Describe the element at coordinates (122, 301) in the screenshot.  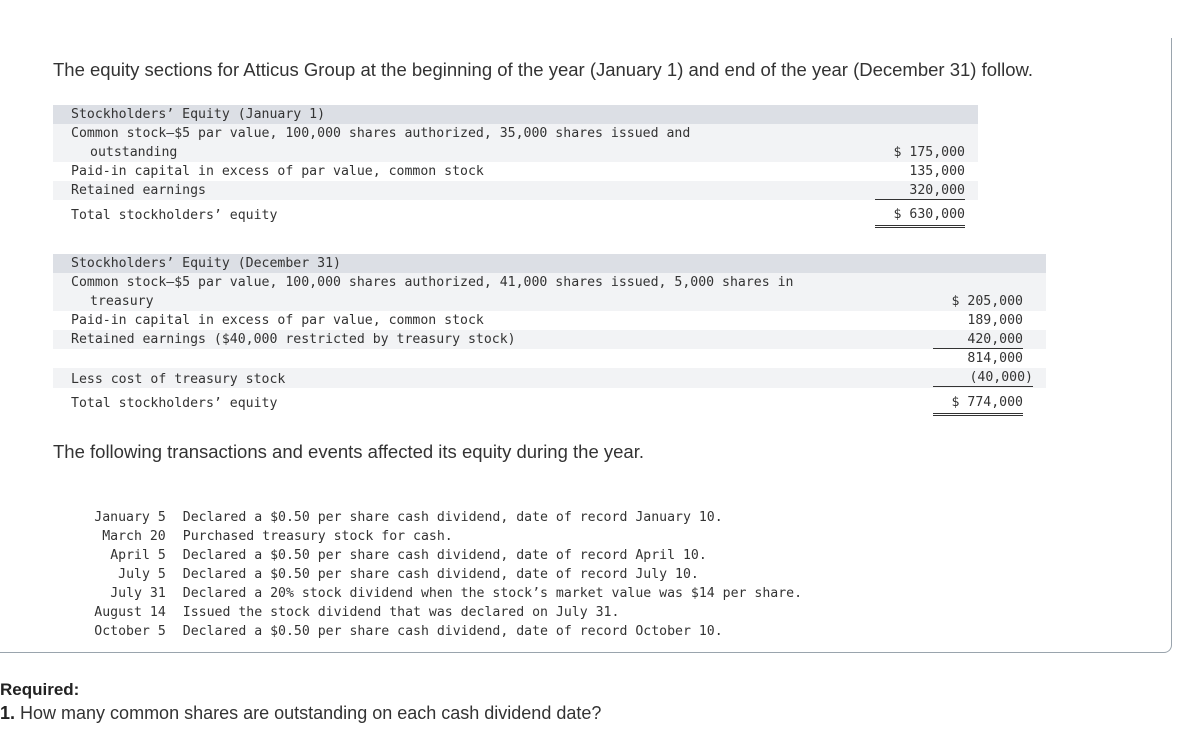
I see `common-stock-label-cont: treasury` at that location.